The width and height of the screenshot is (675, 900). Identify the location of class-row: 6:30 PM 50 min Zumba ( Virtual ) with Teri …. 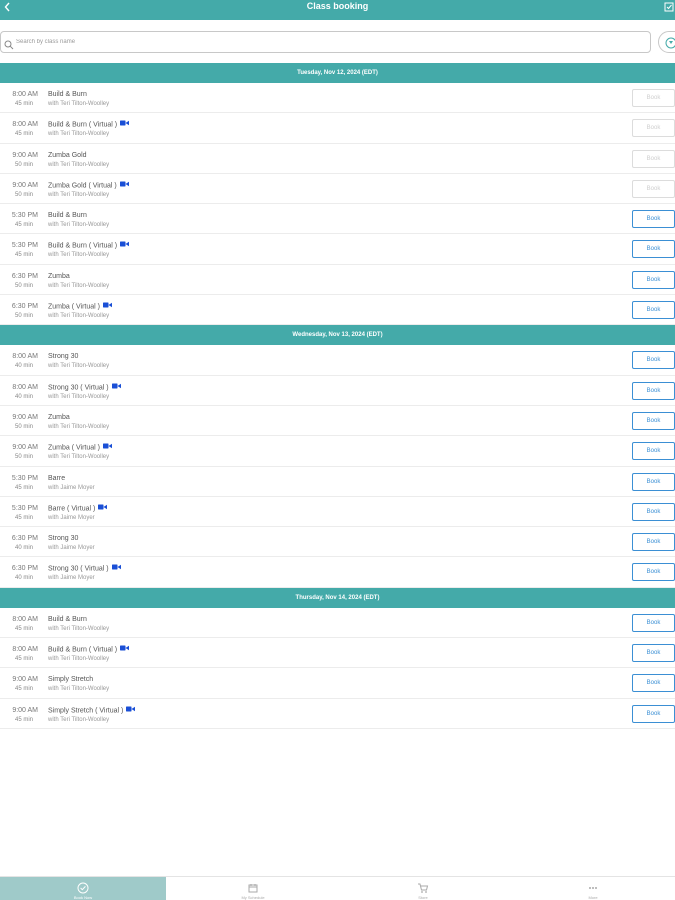
(337, 310).